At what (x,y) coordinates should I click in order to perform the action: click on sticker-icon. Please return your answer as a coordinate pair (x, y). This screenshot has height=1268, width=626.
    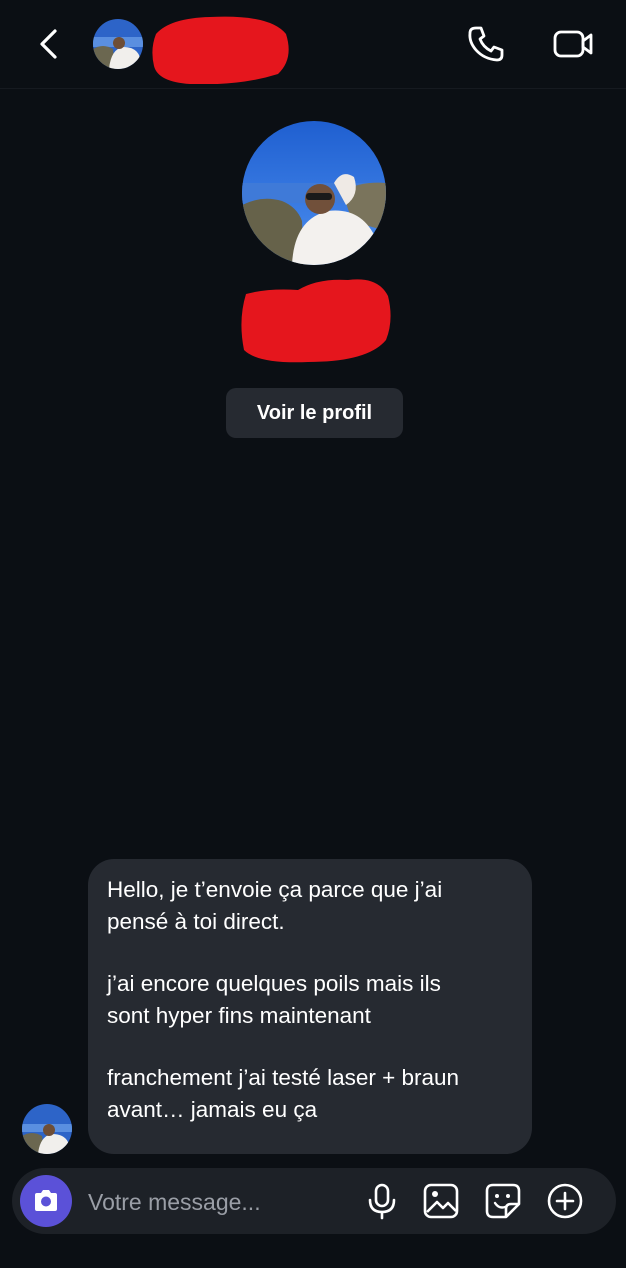
    Looking at the image, I should click on (503, 1201).